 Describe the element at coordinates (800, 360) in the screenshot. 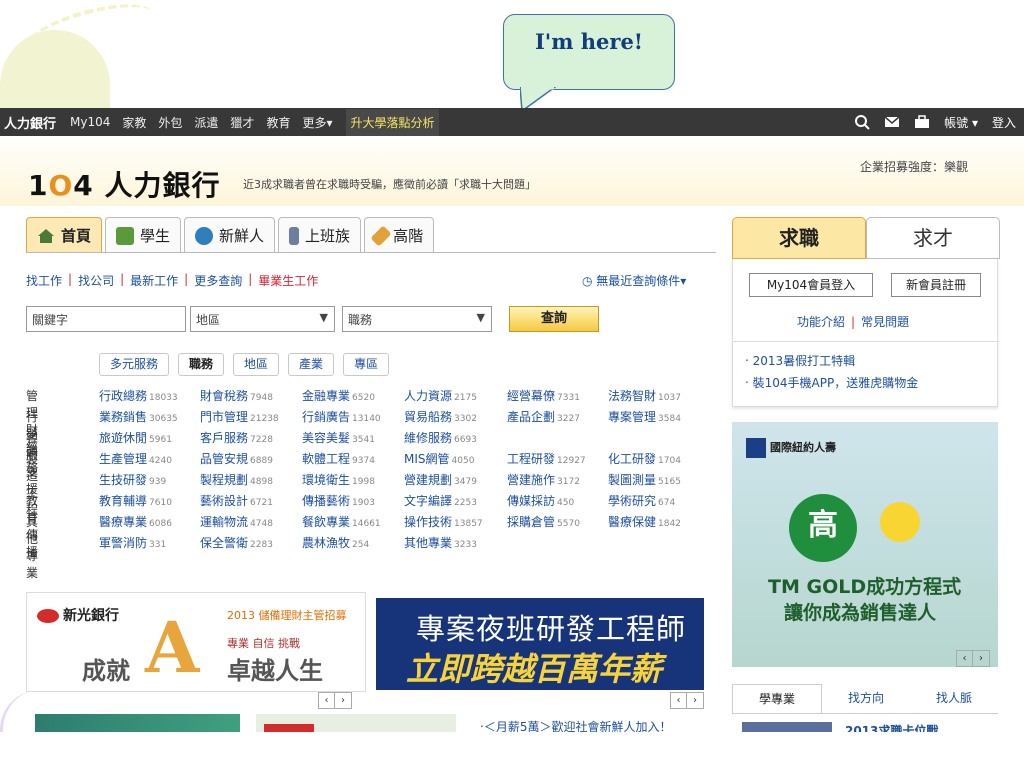

I see `news-item: ‧ 2013暑假打工特輯` at that location.